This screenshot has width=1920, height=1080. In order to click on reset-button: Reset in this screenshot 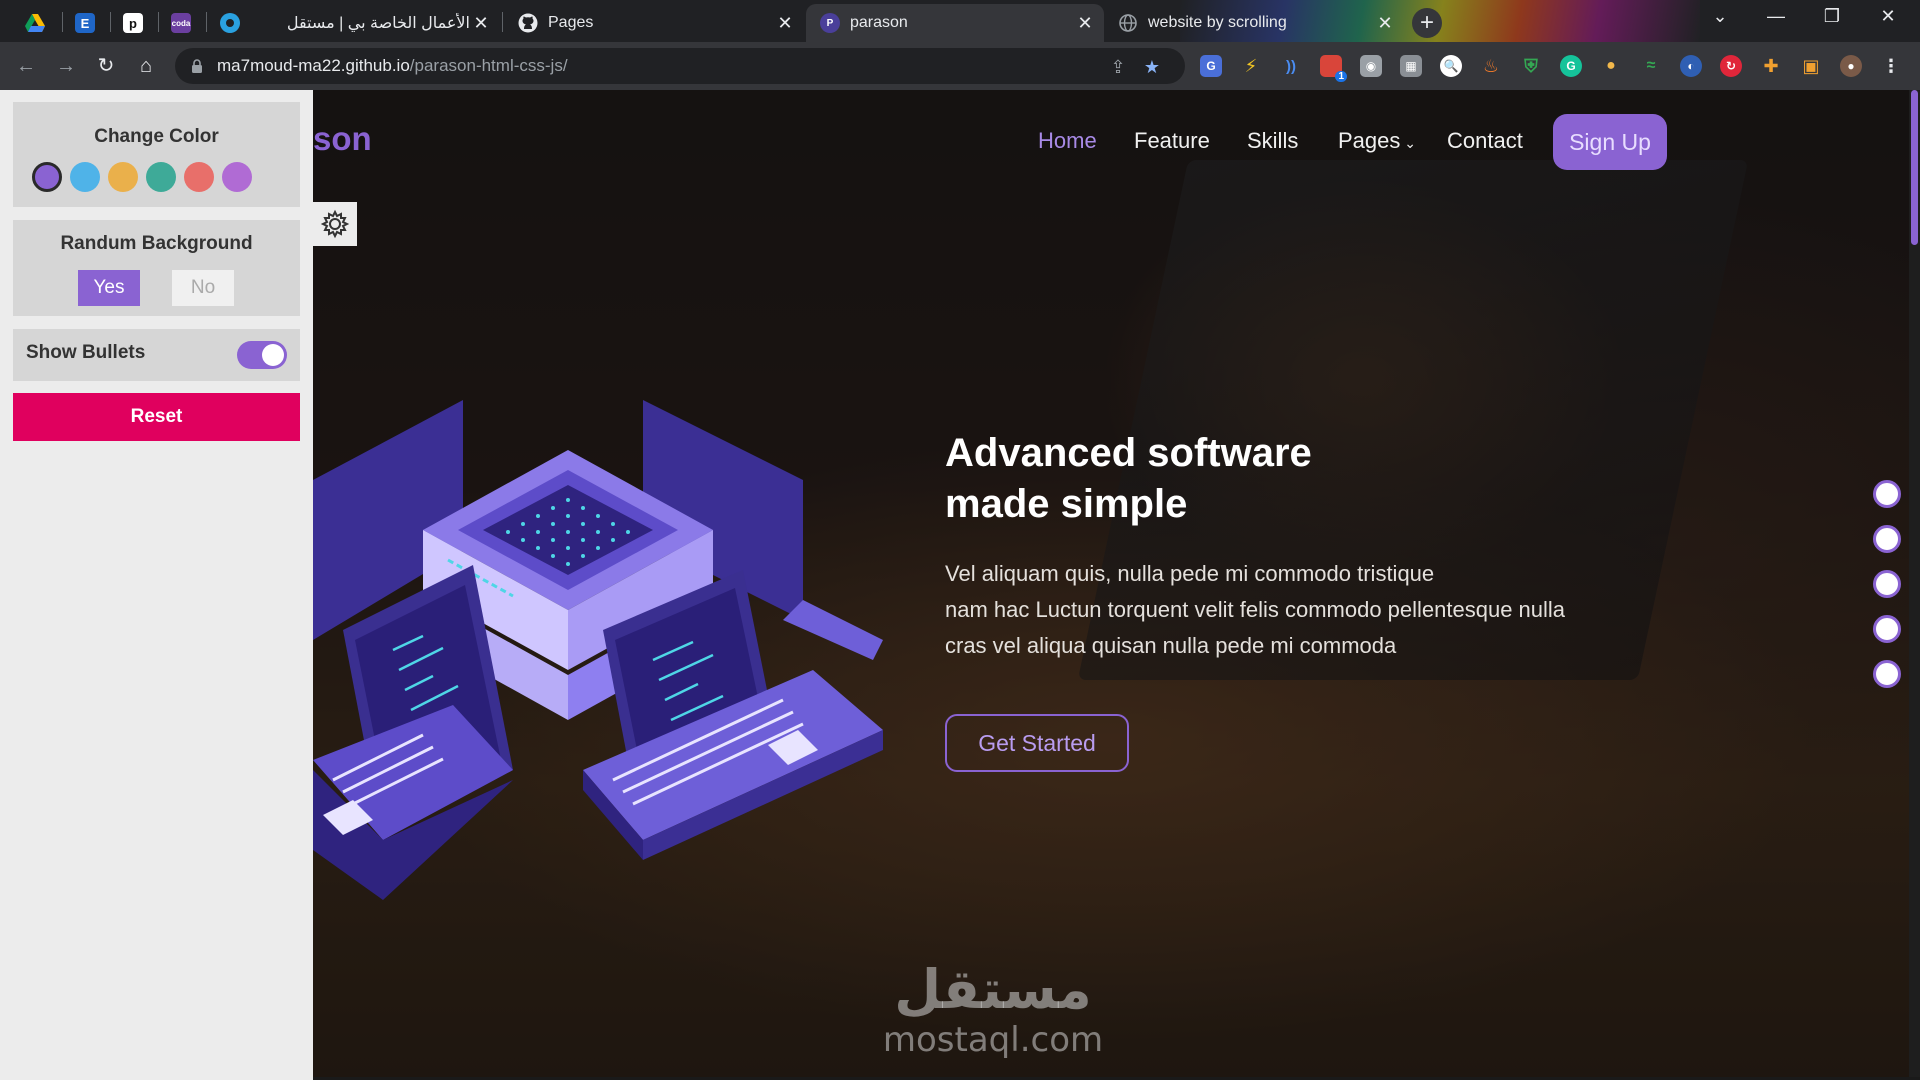, I will do `click(156, 417)`.